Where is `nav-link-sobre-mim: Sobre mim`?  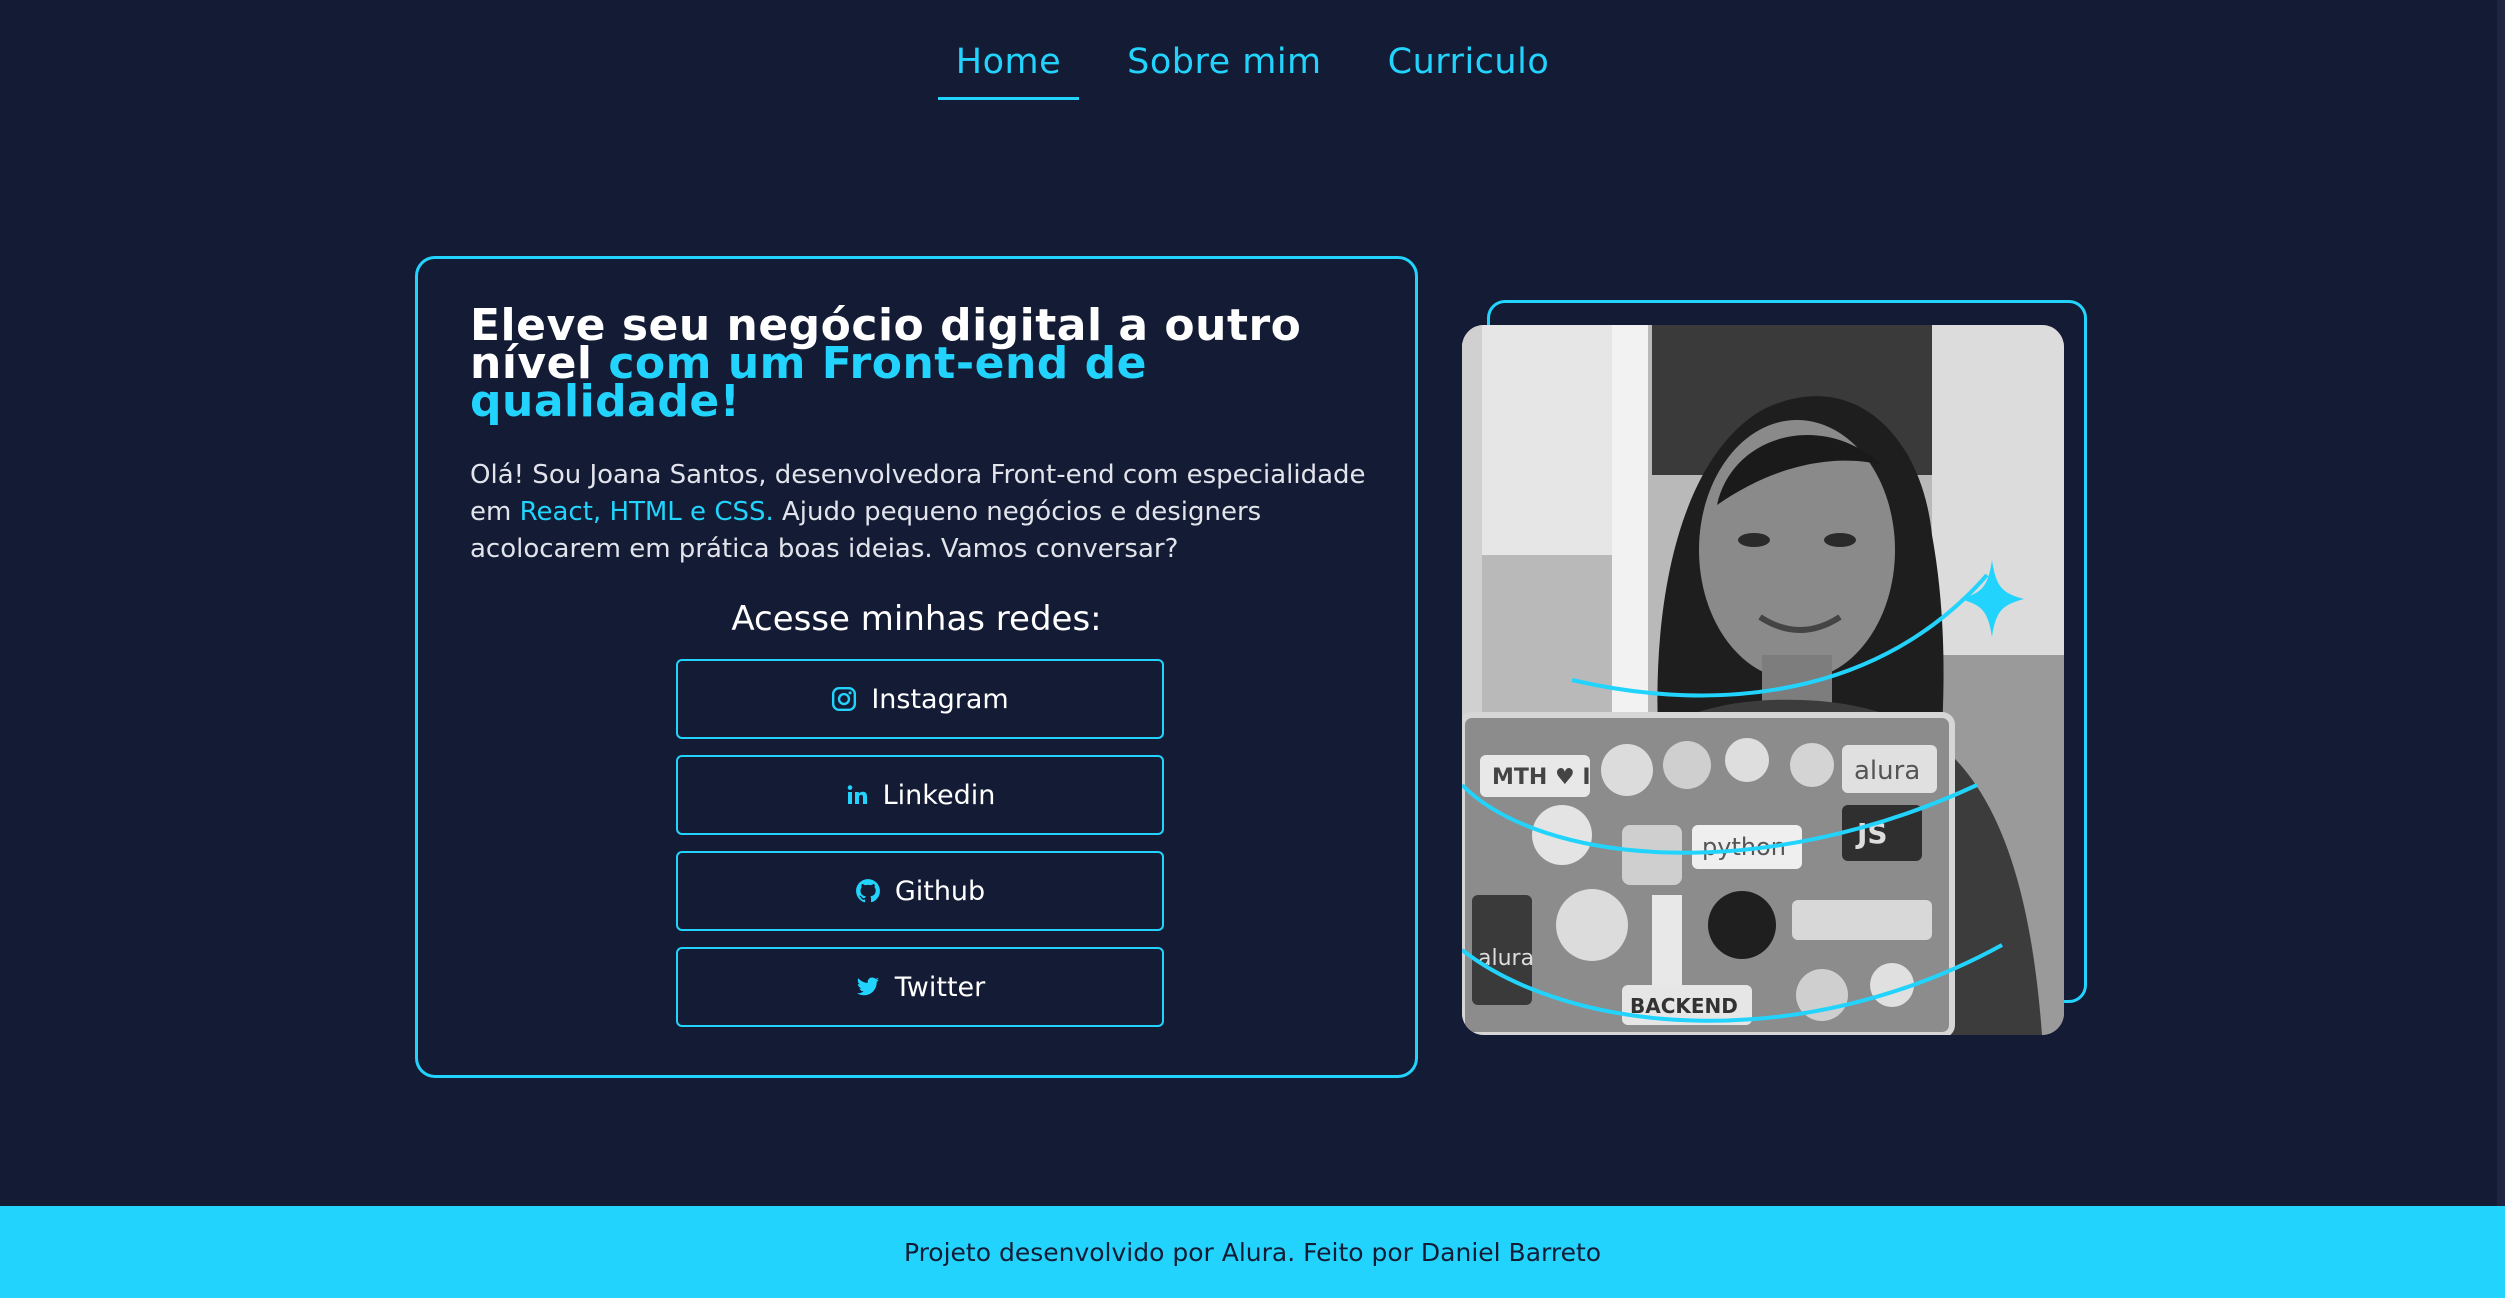
nav-link-sobre-mim: Sobre mim is located at coordinates (1224, 65).